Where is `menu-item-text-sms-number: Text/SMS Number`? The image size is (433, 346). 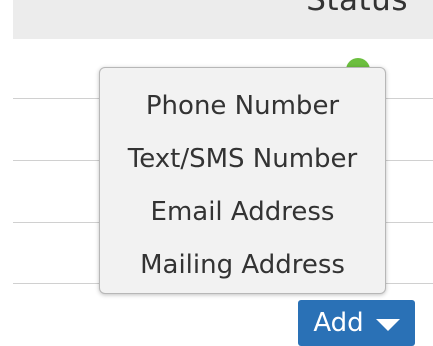
menu-item-text-sms-number: Text/SMS Number is located at coordinates (242, 159).